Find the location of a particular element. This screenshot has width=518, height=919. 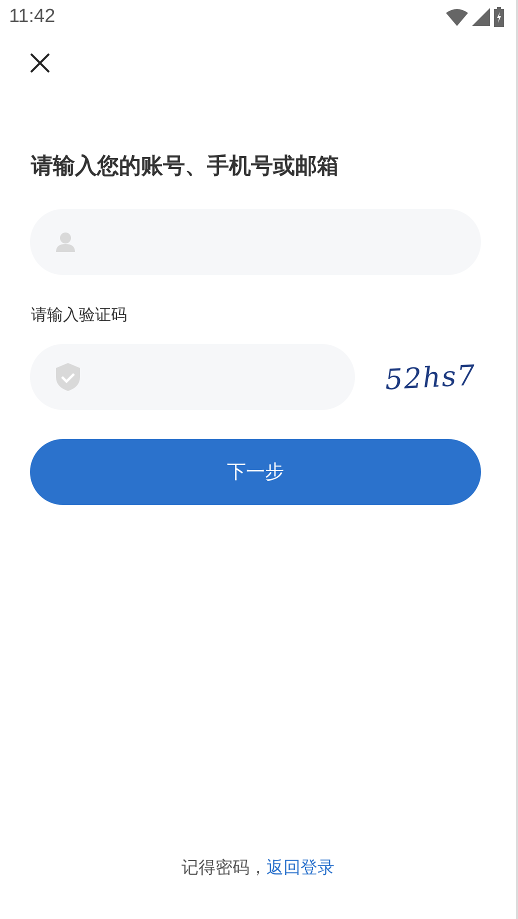

status-time: 11:42 is located at coordinates (32, 17).